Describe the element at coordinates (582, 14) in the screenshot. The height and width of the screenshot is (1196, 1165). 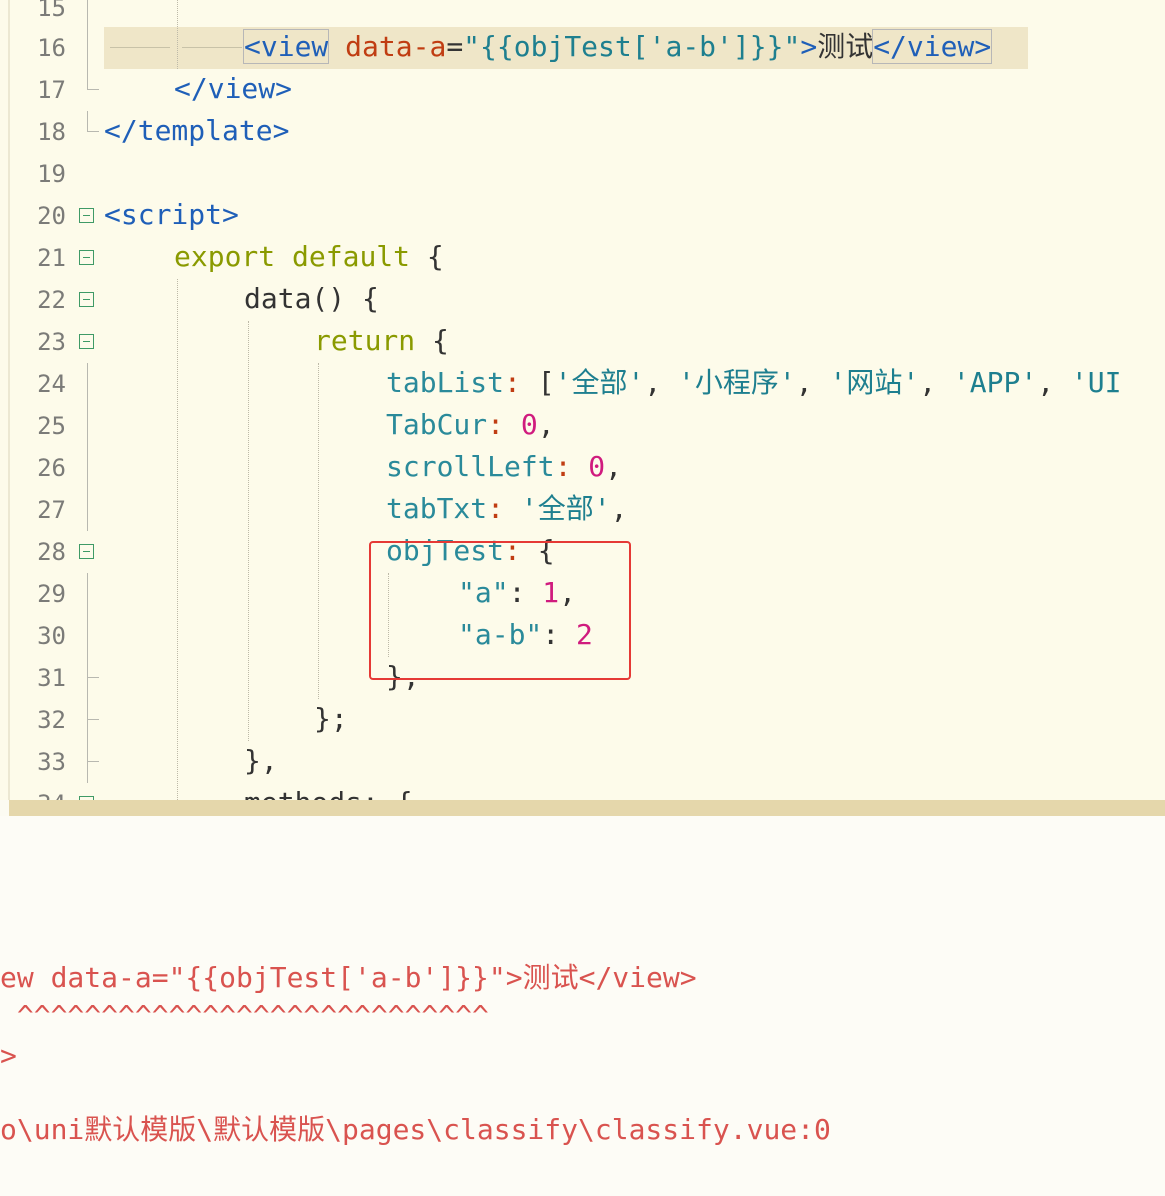
I see `code-line: 15` at that location.